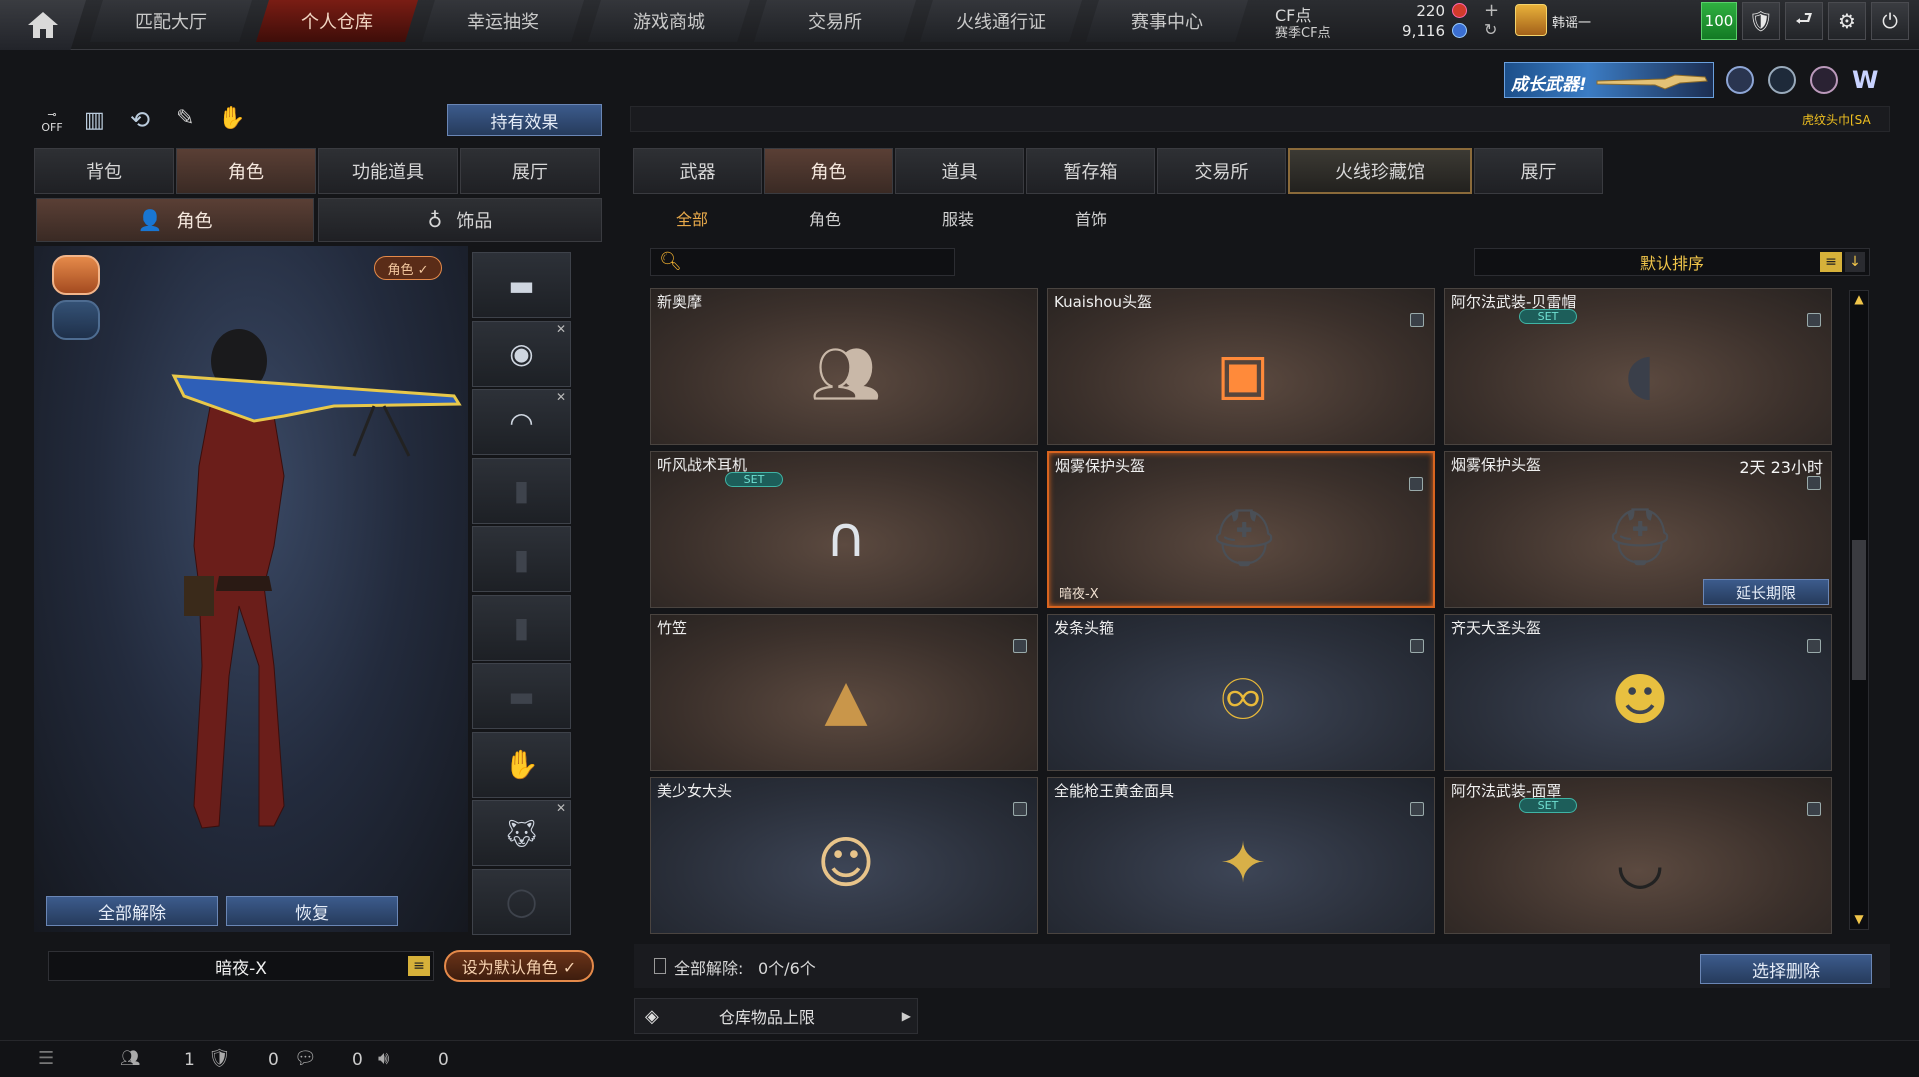  Describe the element at coordinates (1241, 529) in the screenshot. I see `item-card: 烟雾保护头盔 ⛑︎ 暗夜-X` at that location.